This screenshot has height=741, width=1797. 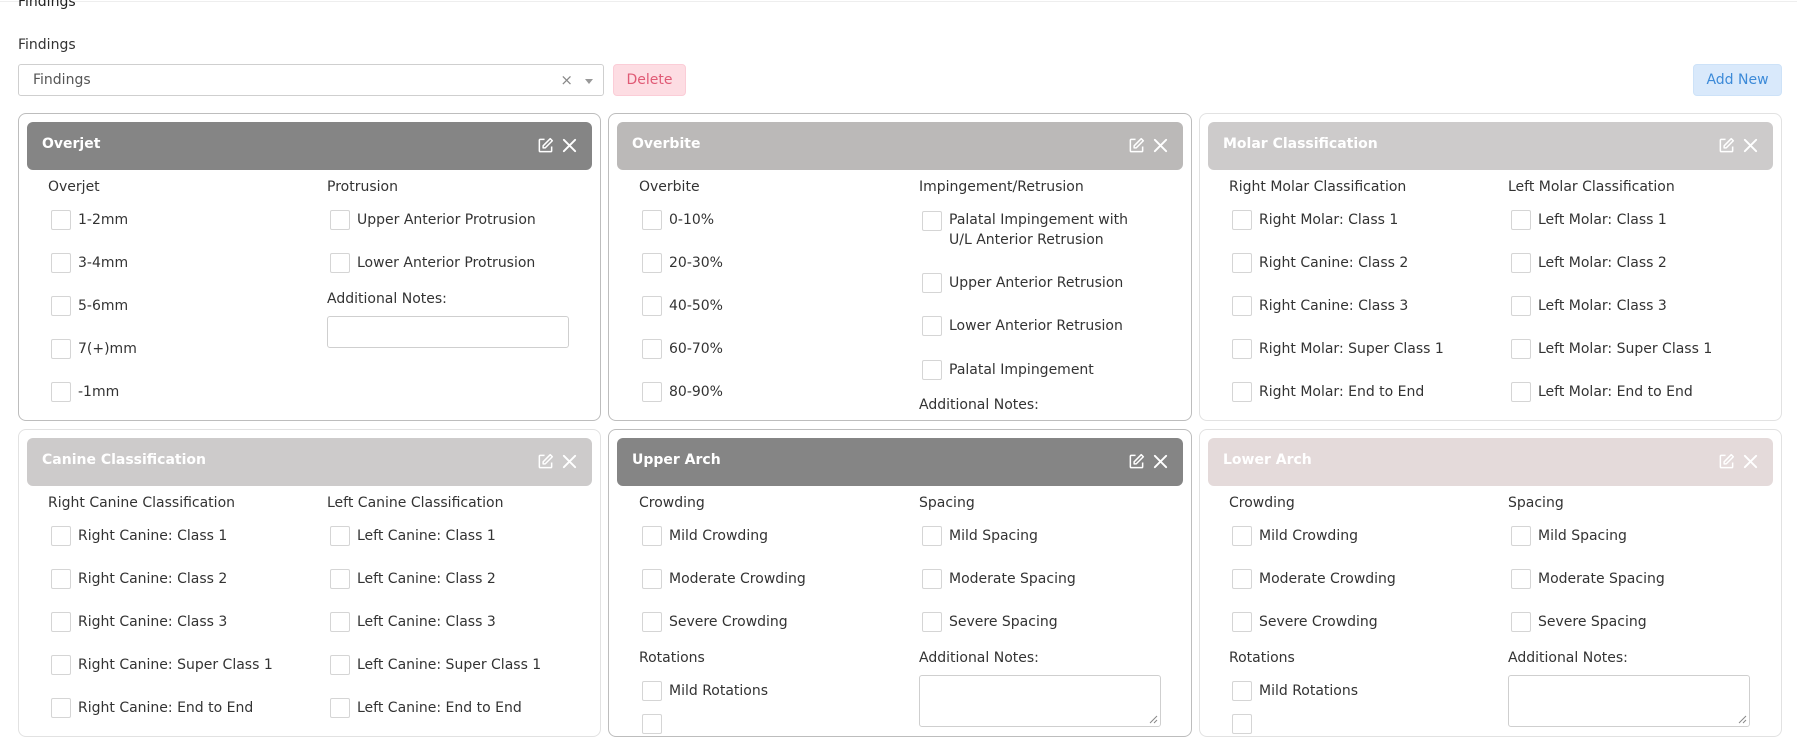 I want to click on option-right-canine-end-to-end: Right Canine: End to End, so click(x=183, y=708).